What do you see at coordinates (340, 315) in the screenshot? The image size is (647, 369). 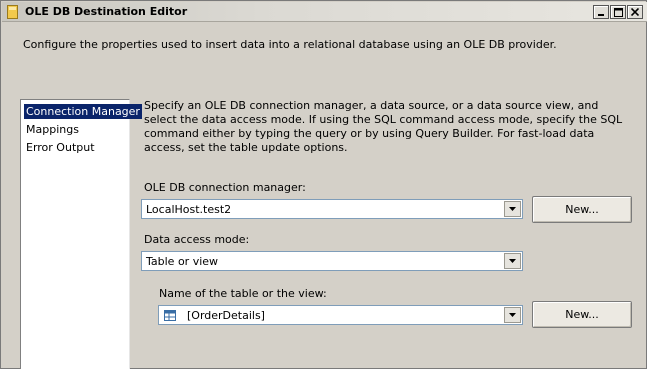 I see `table-name-select: [OrderDetails]` at bounding box center [340, 315].